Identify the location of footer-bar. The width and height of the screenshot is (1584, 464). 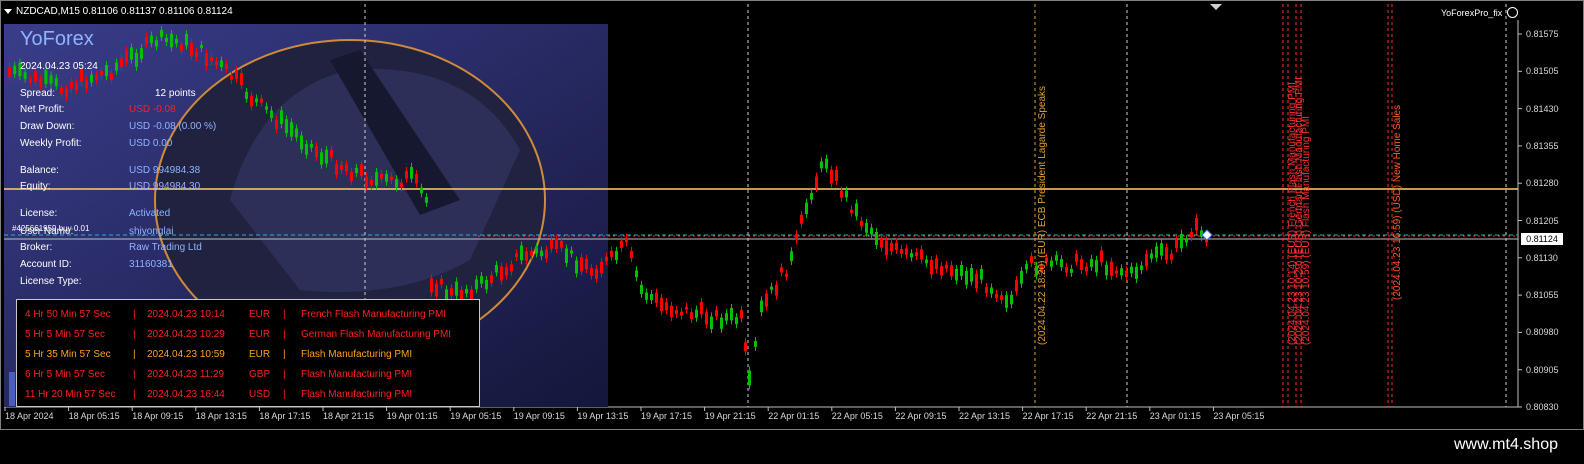
(792, 447).